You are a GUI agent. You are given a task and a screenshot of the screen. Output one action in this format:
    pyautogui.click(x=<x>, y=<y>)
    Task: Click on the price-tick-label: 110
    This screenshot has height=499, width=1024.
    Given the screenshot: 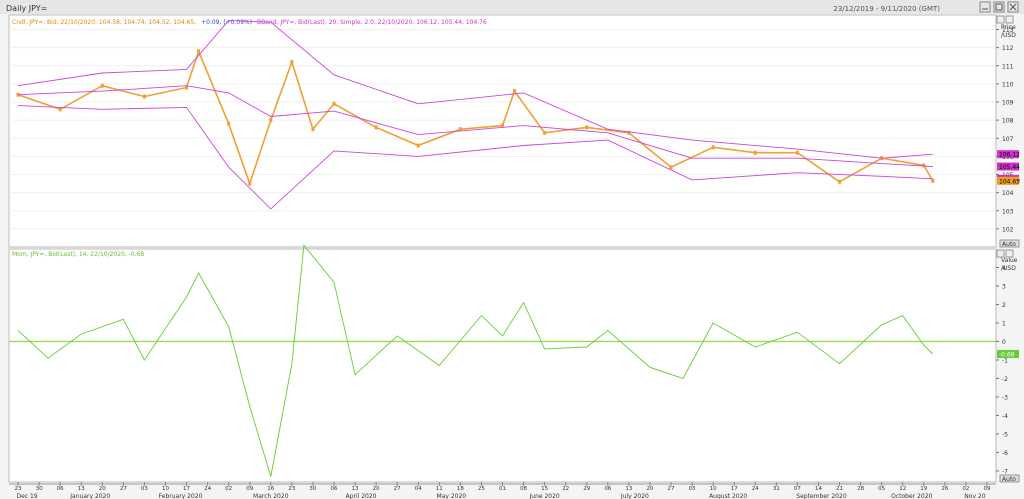 What is the action you would take?
    pyautogui.click(x=1008, y=84)
    